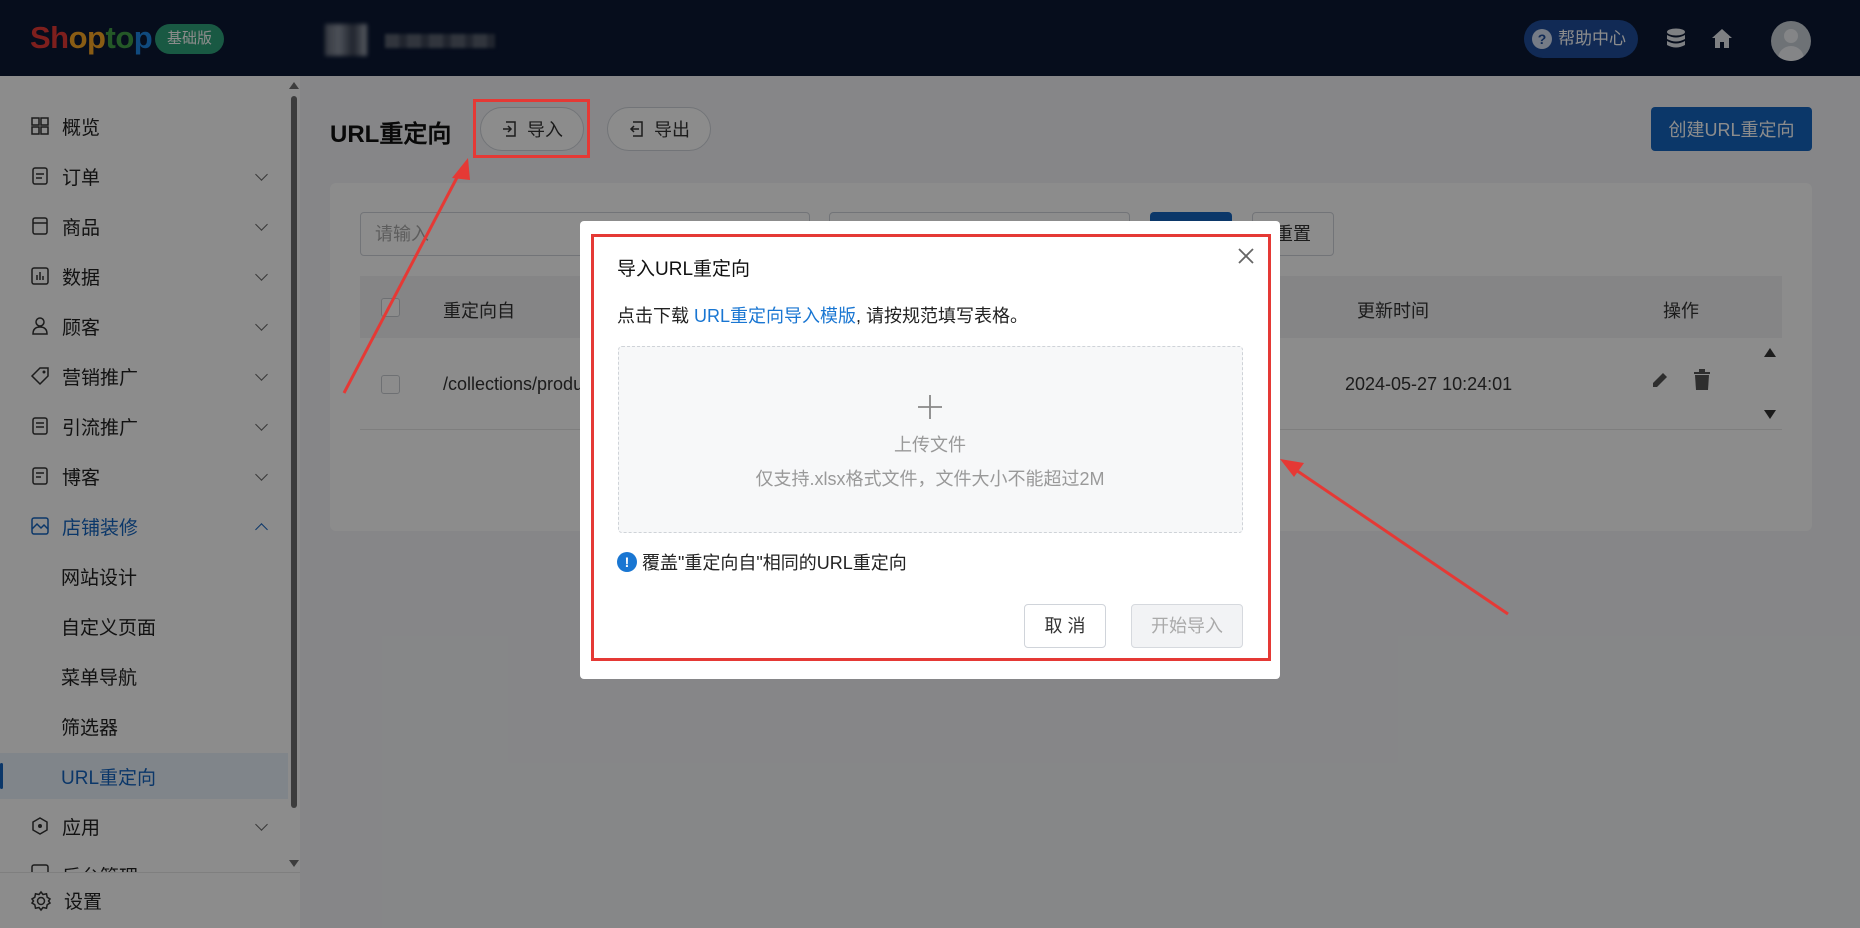 This screenshot has height=928, width=1860. I want to click on annotation-highlight-import, so click(531, 128).